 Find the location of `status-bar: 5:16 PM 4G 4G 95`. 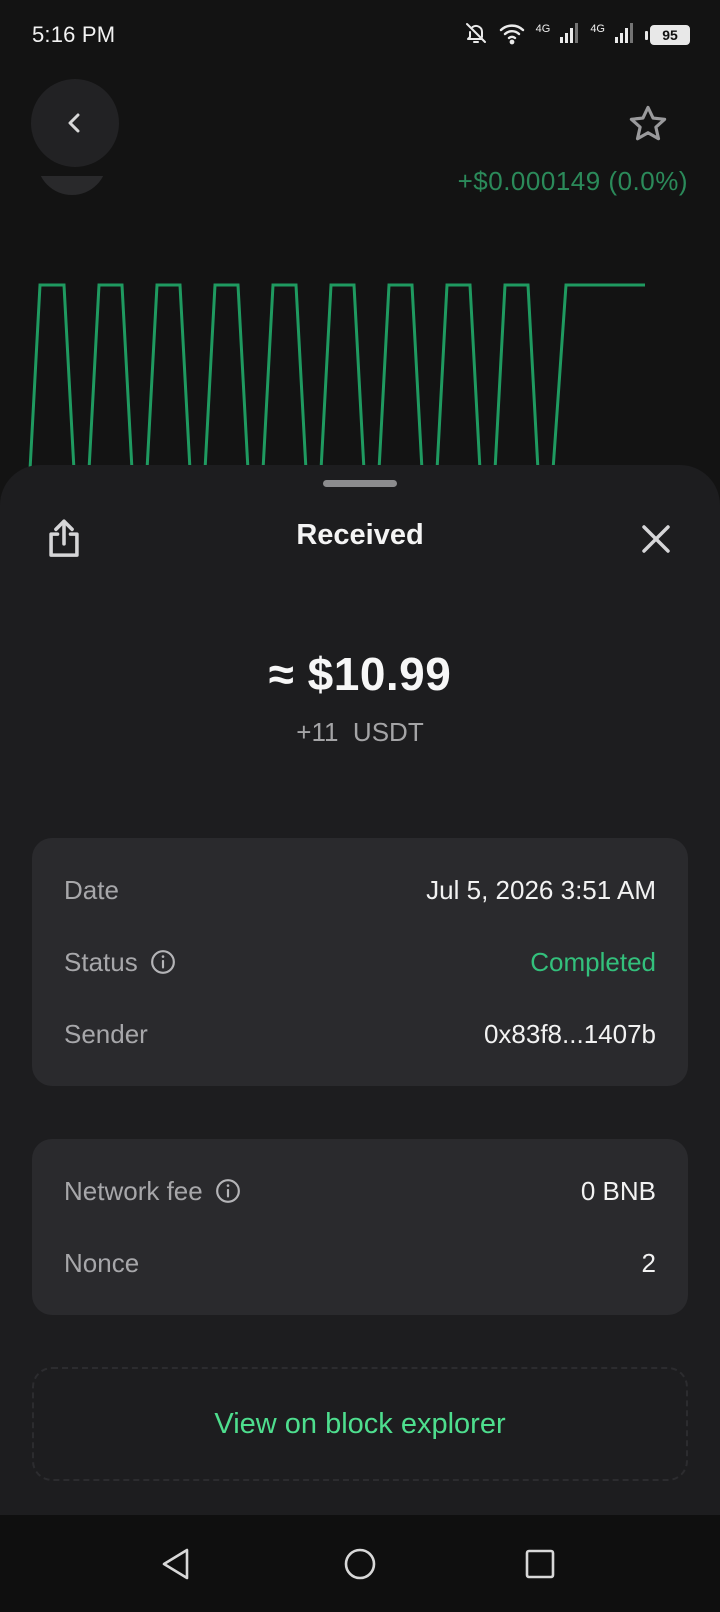

status-bar: 5:16 PM 4G 4G 95 is located at coordinates (360, 36).